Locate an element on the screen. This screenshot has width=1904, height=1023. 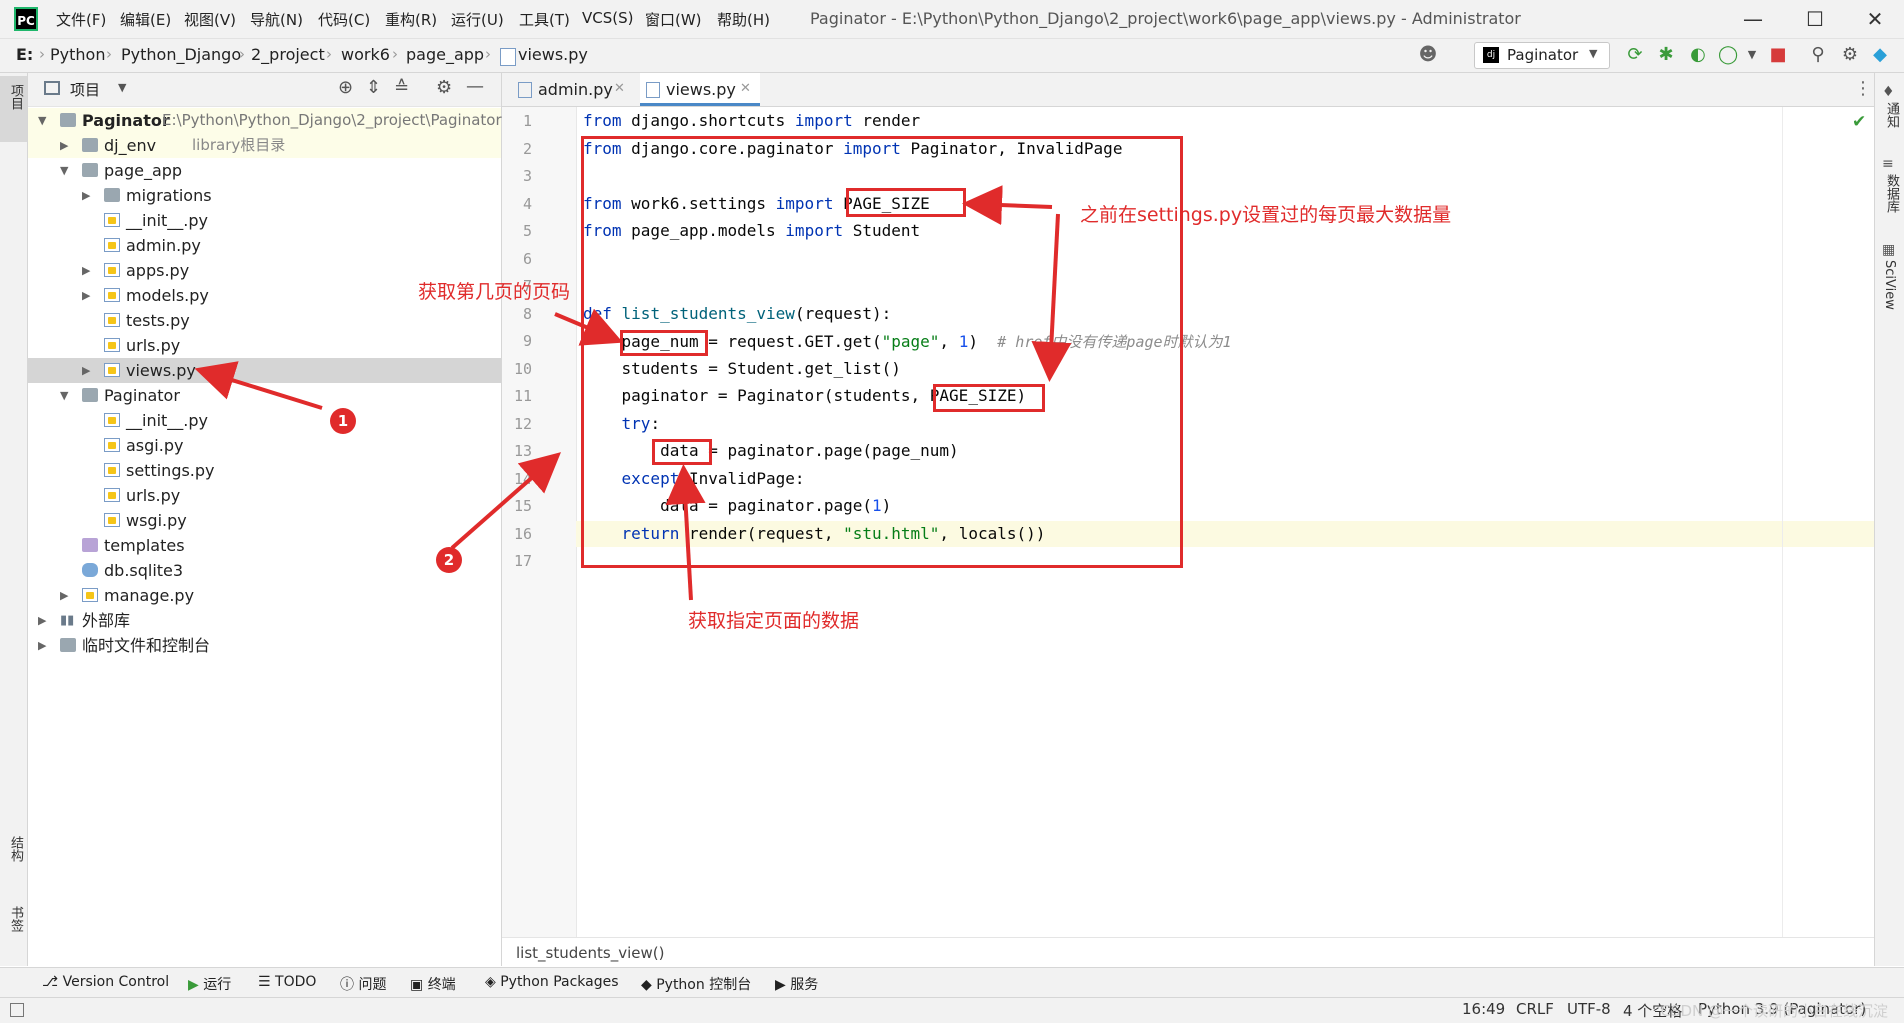
tree-item-label: dj_env is located at coordinates (130, 145).